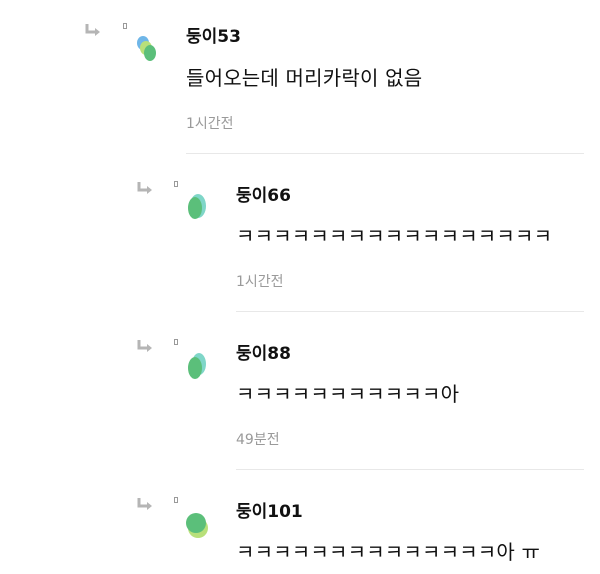 The height and width of the screenshot is (574, 600). Describe the element at coordinates (213, 34) in the screenshot. I see `comment-author: 둥이53` at that location.